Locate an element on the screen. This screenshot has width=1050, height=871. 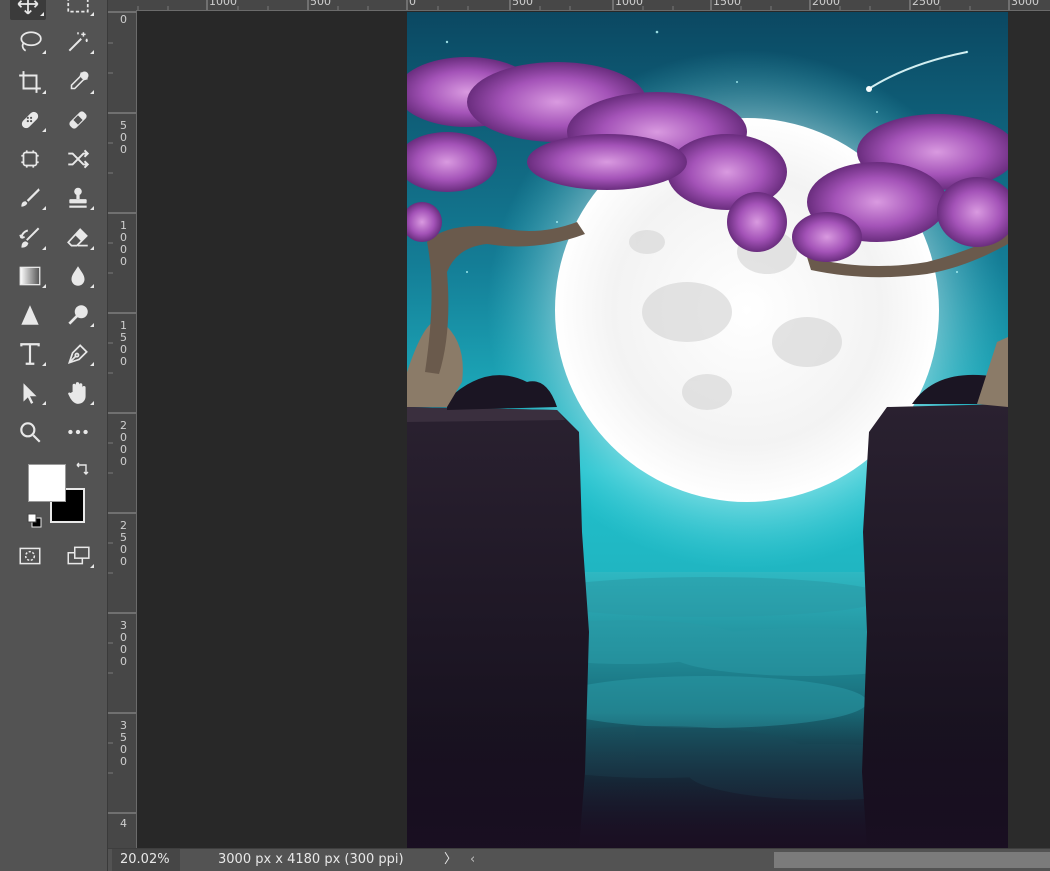
arrow-cursor-icon is located at coordinates (30, 393).